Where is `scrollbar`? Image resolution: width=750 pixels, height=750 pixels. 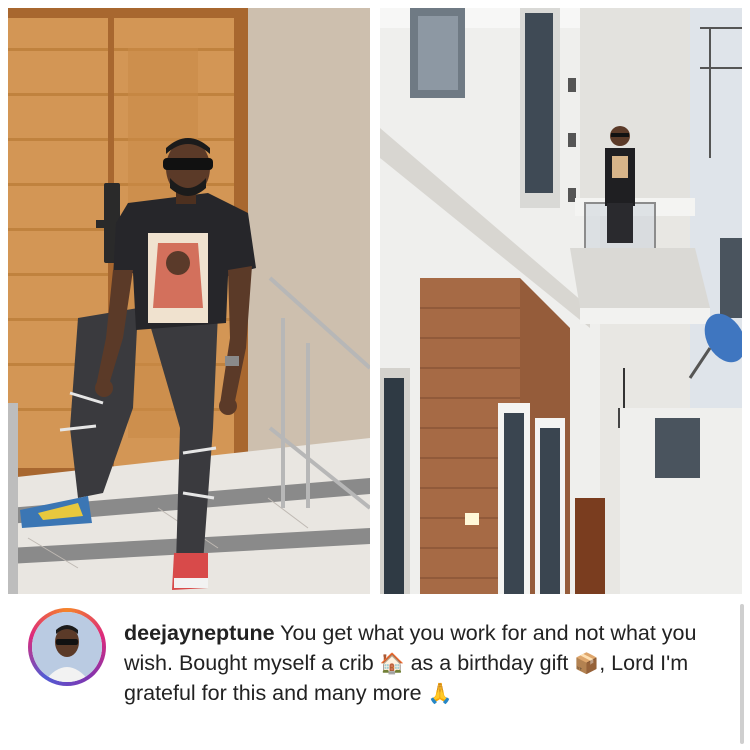 scrollbar is located at coordinates (742, 674).